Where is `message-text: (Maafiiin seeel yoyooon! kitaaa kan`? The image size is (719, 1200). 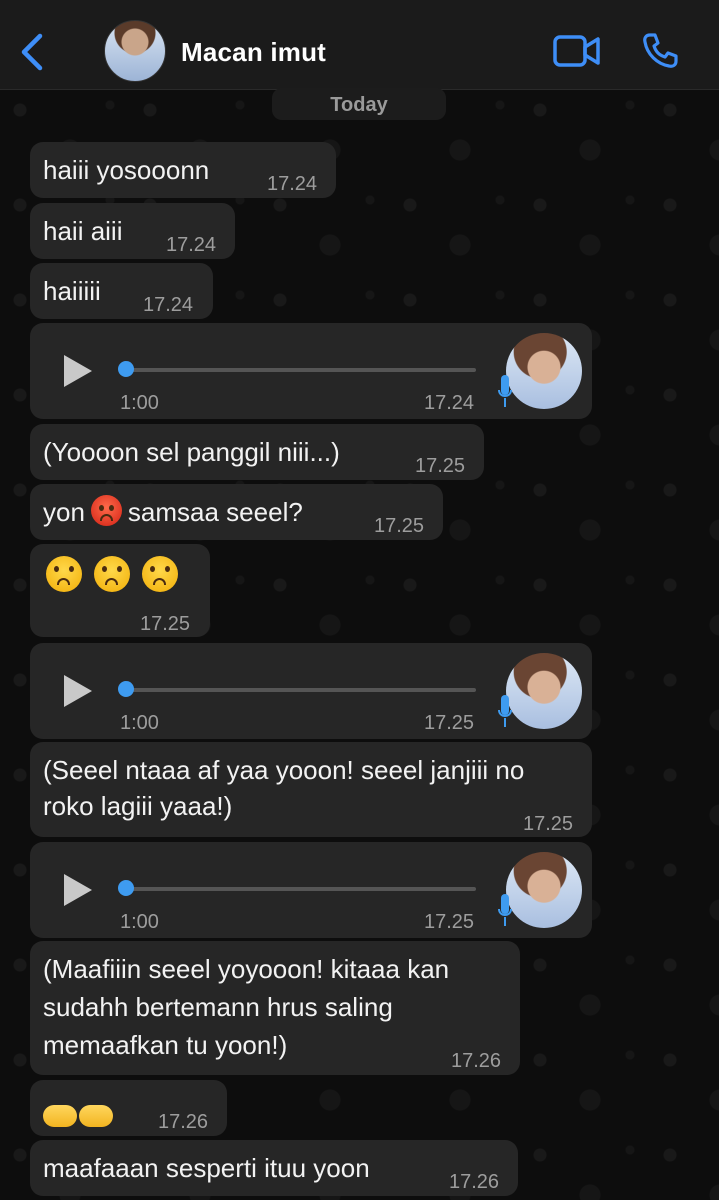 message-text: (Maafiiin seeel yoyooon! kitaaa kan is located at coordinates (246, 969).